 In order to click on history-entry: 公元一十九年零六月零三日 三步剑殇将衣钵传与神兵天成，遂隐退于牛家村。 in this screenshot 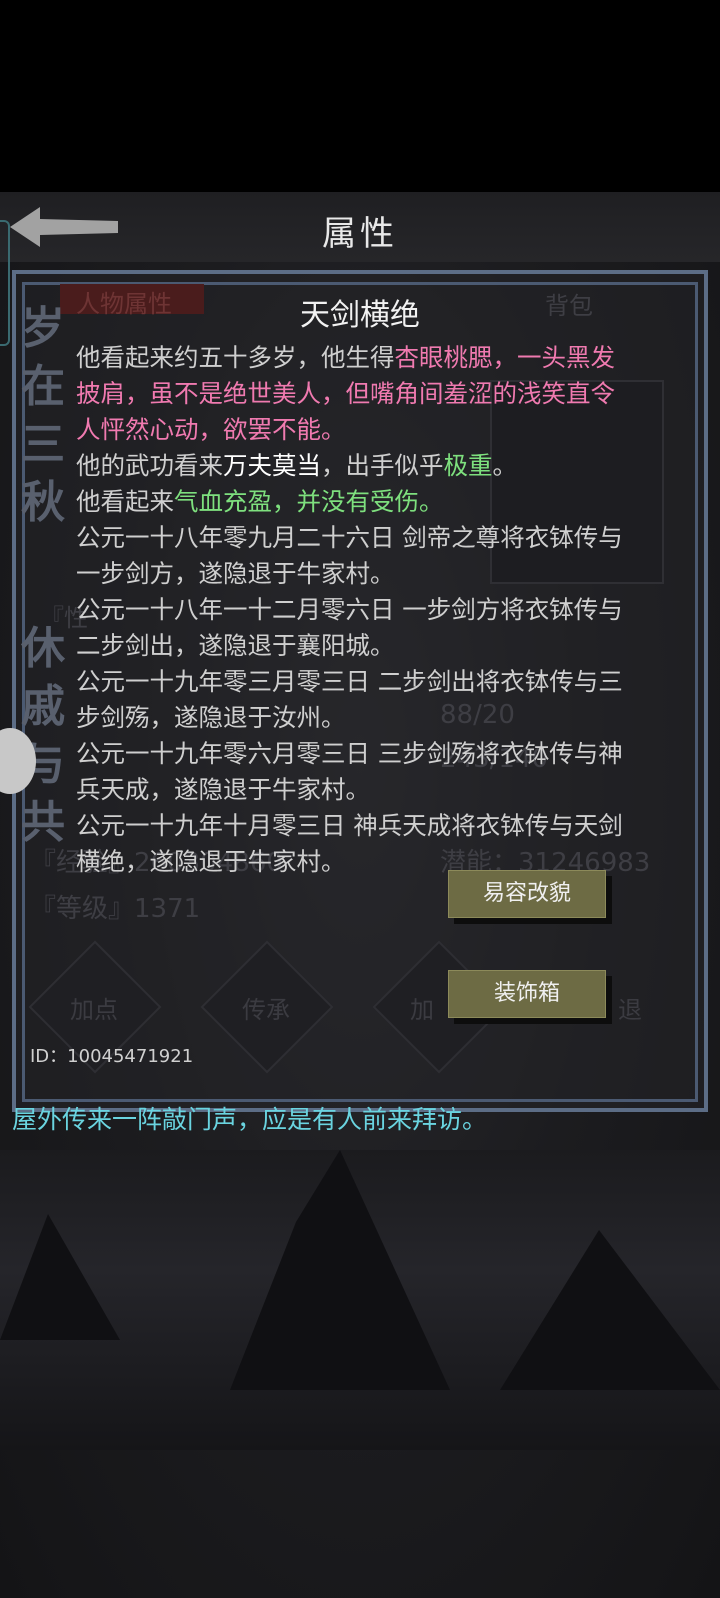, I will do `click(349, 771)`.